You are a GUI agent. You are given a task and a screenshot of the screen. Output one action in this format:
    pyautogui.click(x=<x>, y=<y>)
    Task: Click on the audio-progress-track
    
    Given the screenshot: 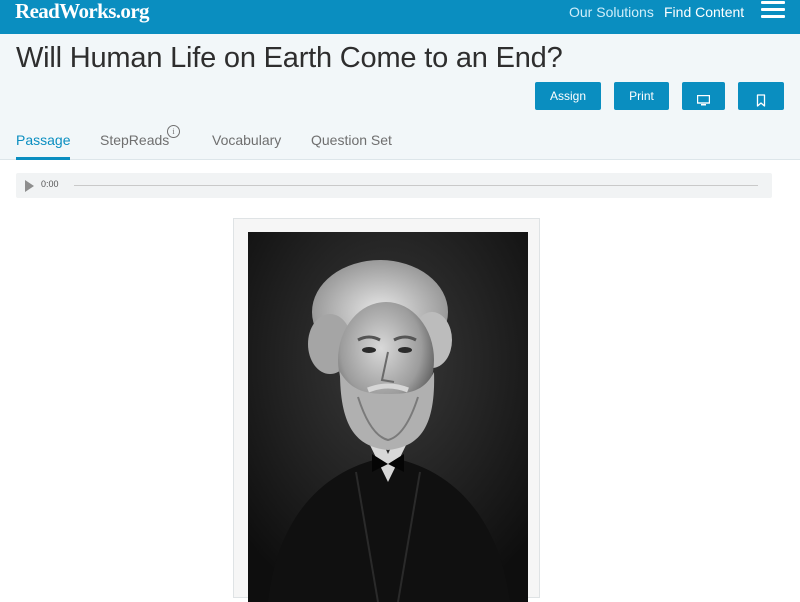 What is the action you would take?
    pyautogui.click(x=416, y=185)
    